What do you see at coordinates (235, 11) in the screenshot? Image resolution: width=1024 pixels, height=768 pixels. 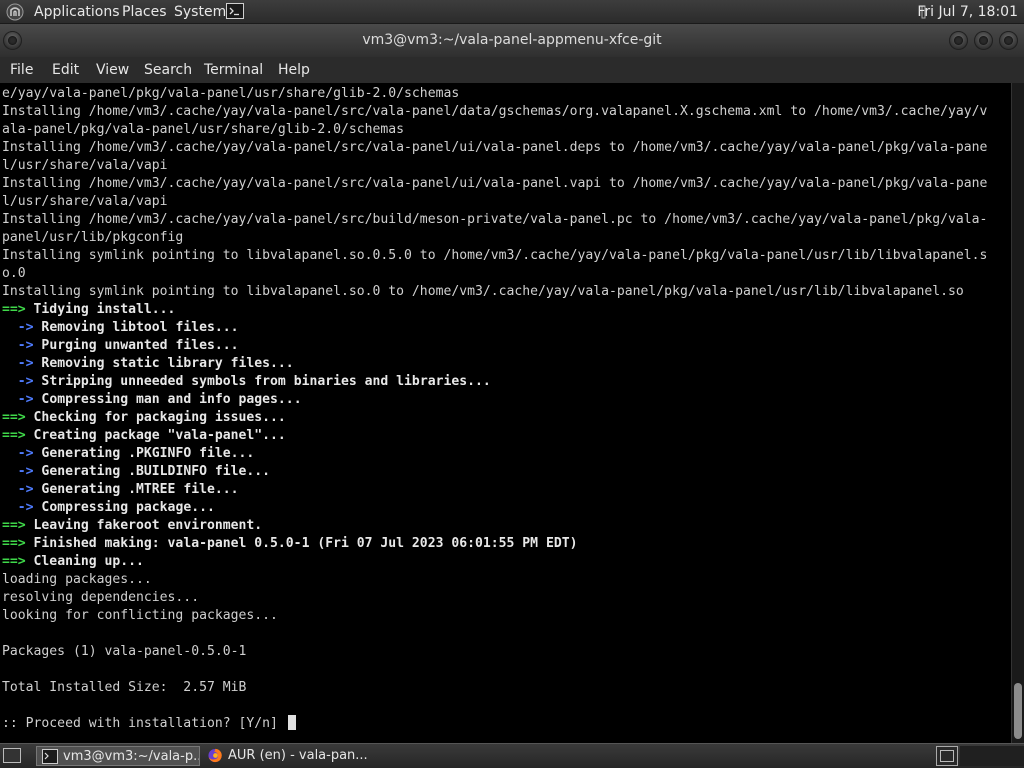 I see `terminal-launcher-icon` at bounding box center [235, 11].